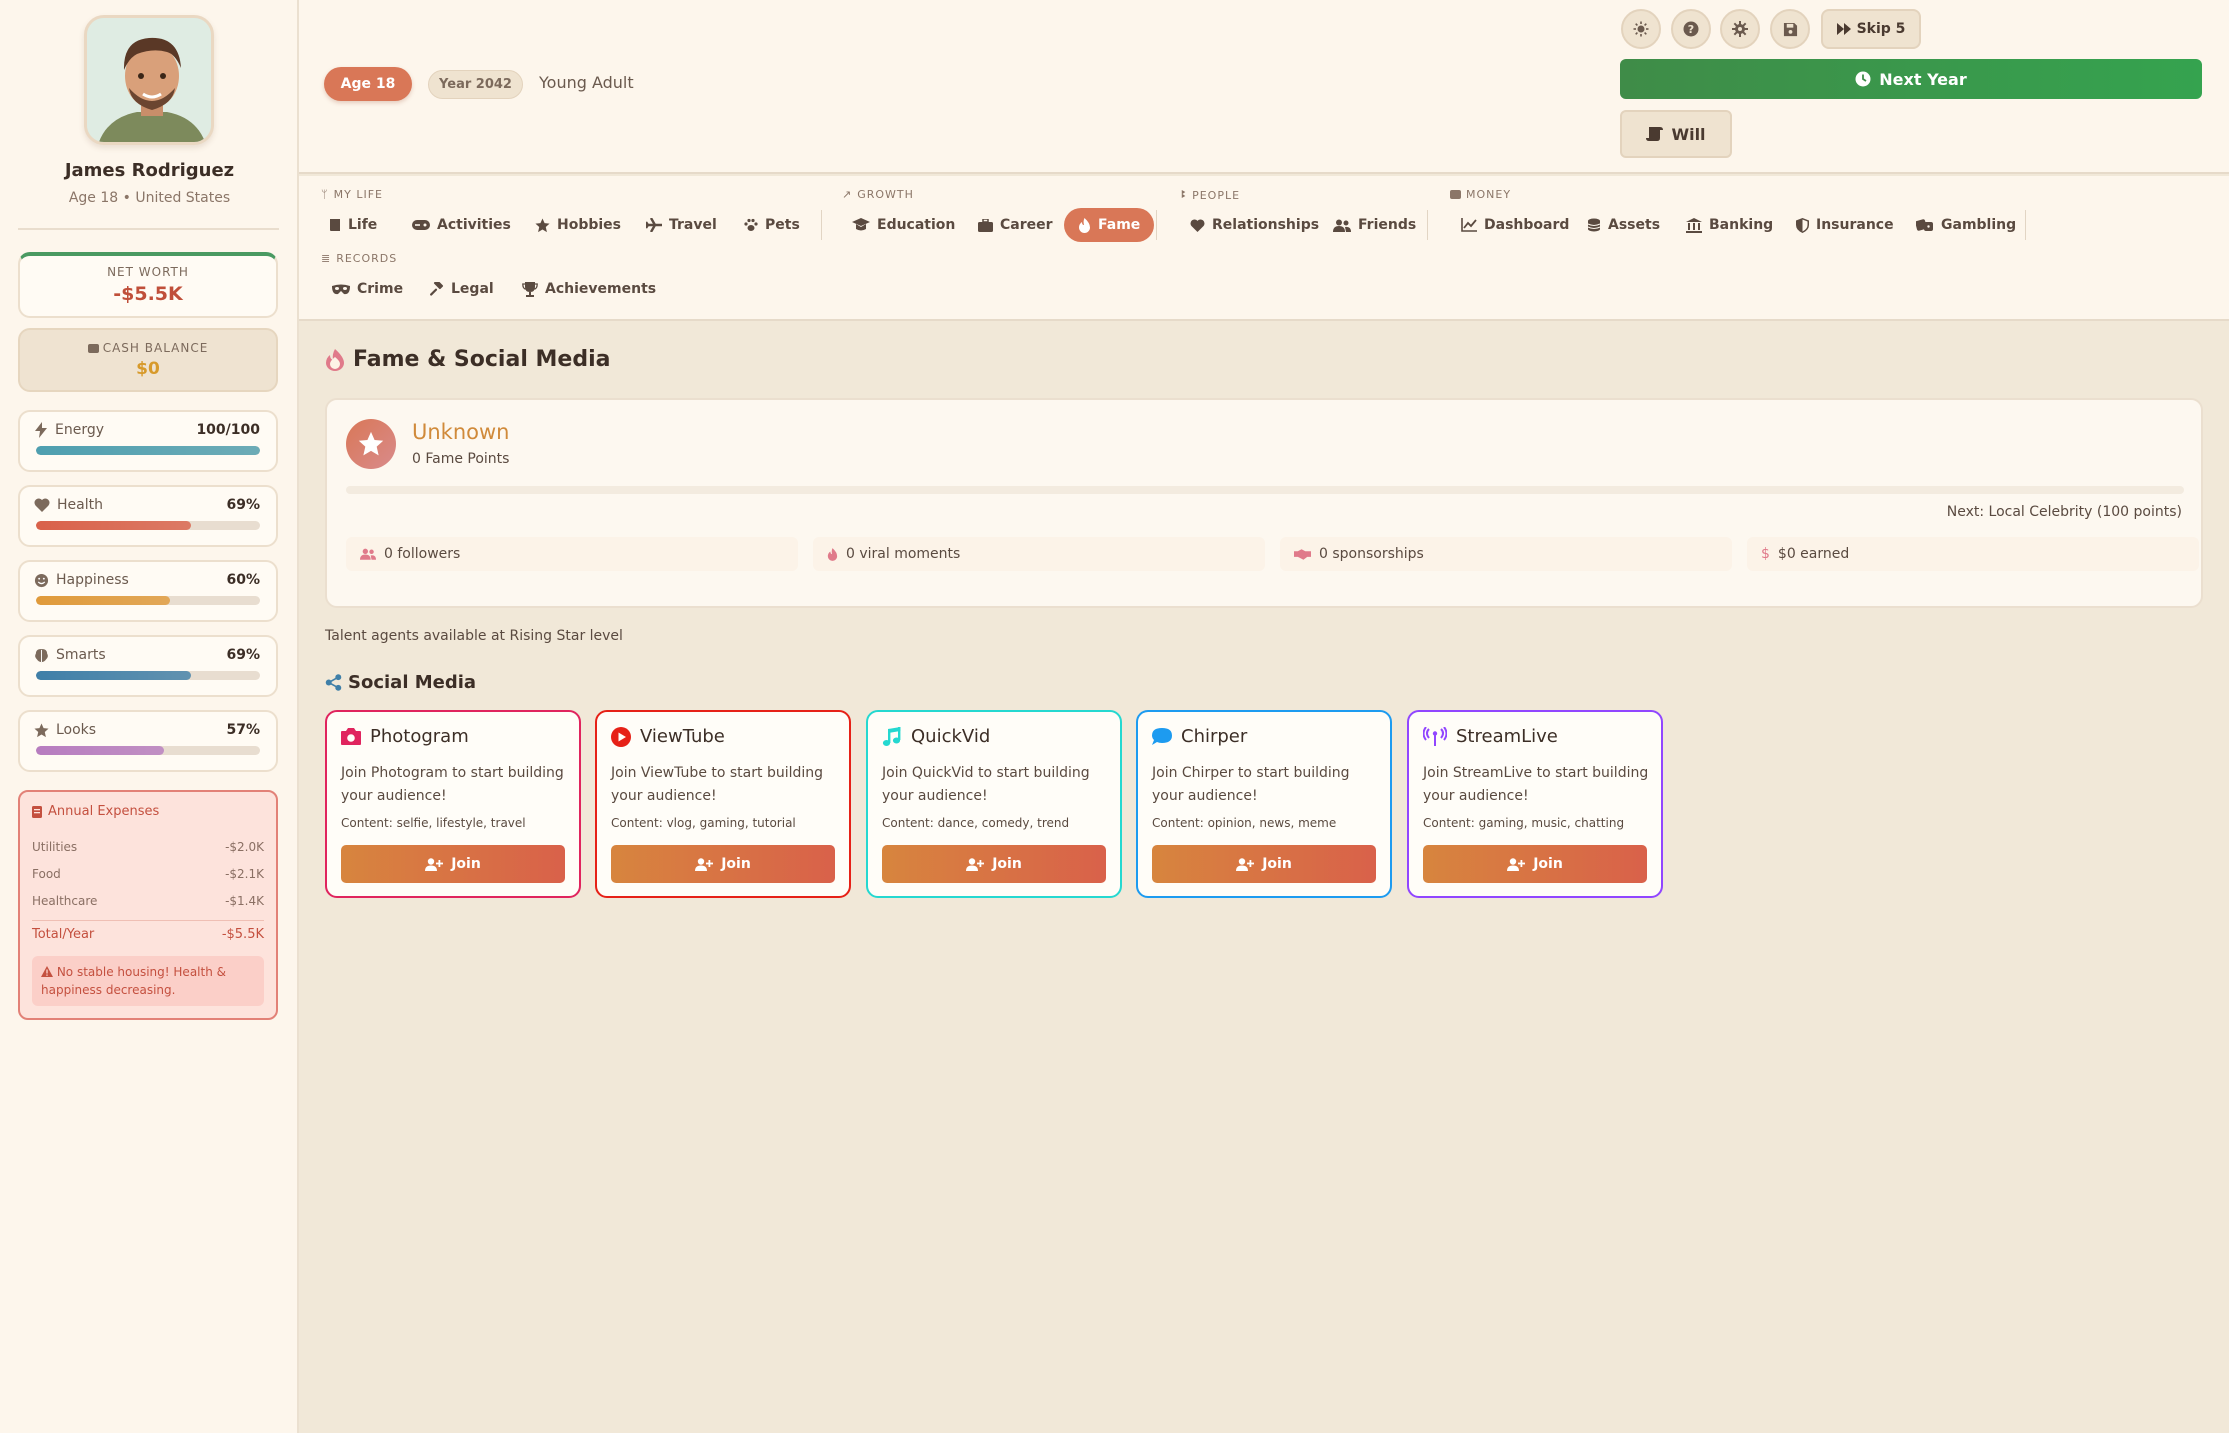 Image resolution: width=2229 pixels, height=1433 pixels. What do you see at coordinates (335, 225) in the screenshot?
I see `book-icon` at bounding box center [335, 225].